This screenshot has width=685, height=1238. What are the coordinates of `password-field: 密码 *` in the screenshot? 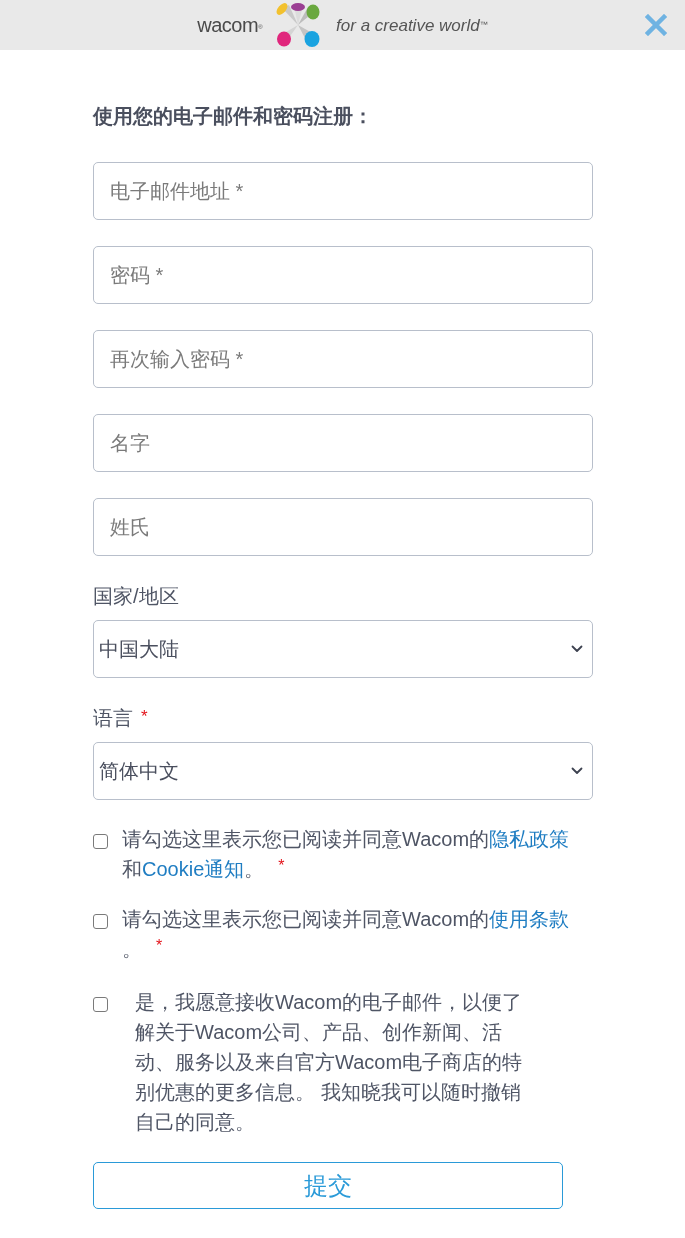 It's located at (343, 275).